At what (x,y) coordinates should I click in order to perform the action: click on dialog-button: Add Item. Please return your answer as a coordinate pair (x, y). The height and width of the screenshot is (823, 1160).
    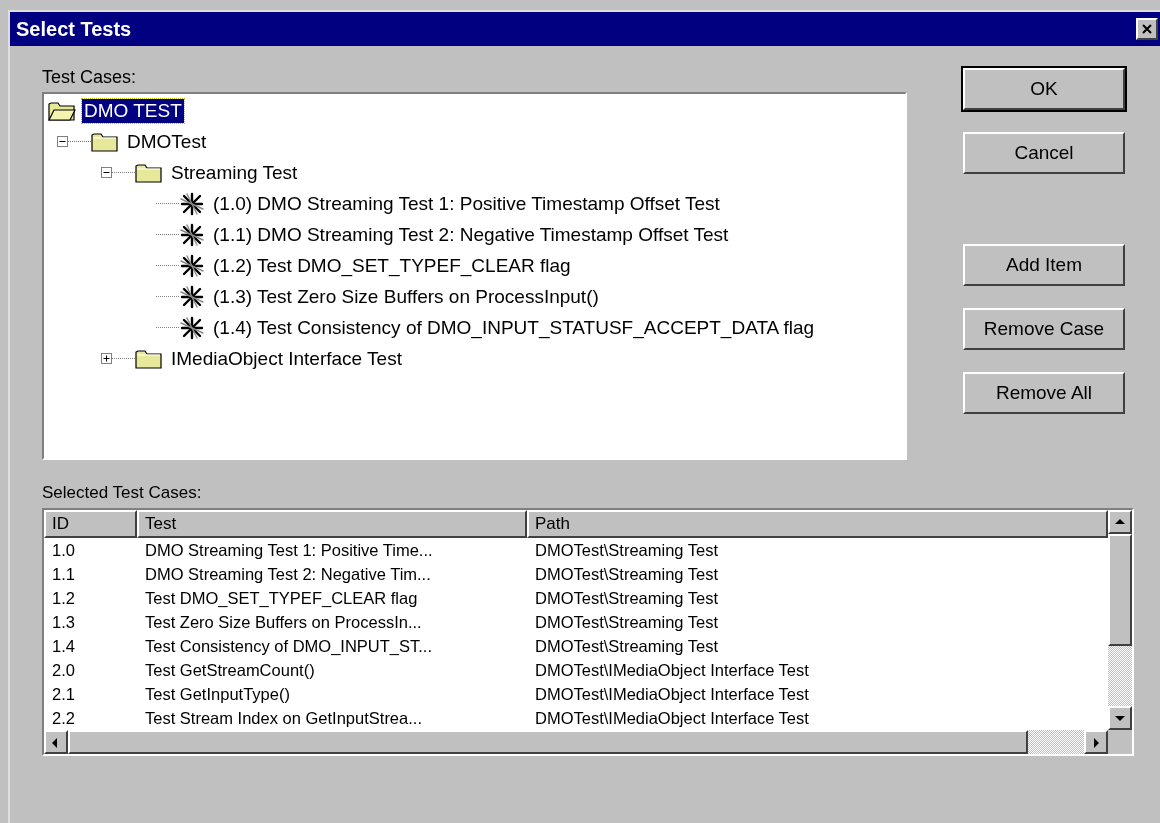
    Looking at the image, I should click on (1044, 265).